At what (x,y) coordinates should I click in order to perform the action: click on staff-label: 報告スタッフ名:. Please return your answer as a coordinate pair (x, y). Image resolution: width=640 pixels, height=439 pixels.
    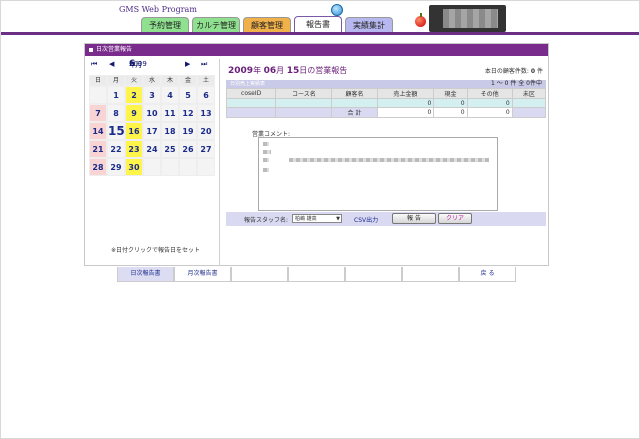
    Looking at the image, I should click on (266, 220).